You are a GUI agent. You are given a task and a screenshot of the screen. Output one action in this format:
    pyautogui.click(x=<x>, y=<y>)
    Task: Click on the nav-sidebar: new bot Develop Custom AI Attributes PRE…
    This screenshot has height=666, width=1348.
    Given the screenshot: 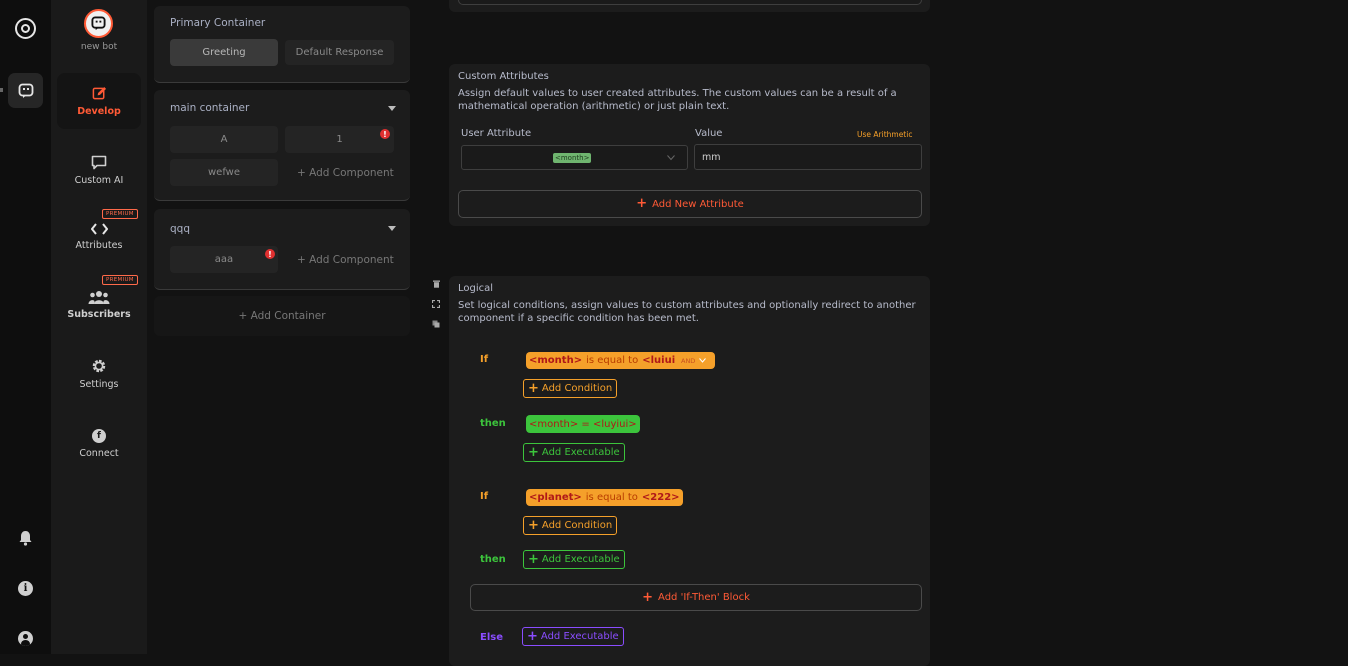 What is the action you would take?
    pyautogui.click(x=99, y=327)
    